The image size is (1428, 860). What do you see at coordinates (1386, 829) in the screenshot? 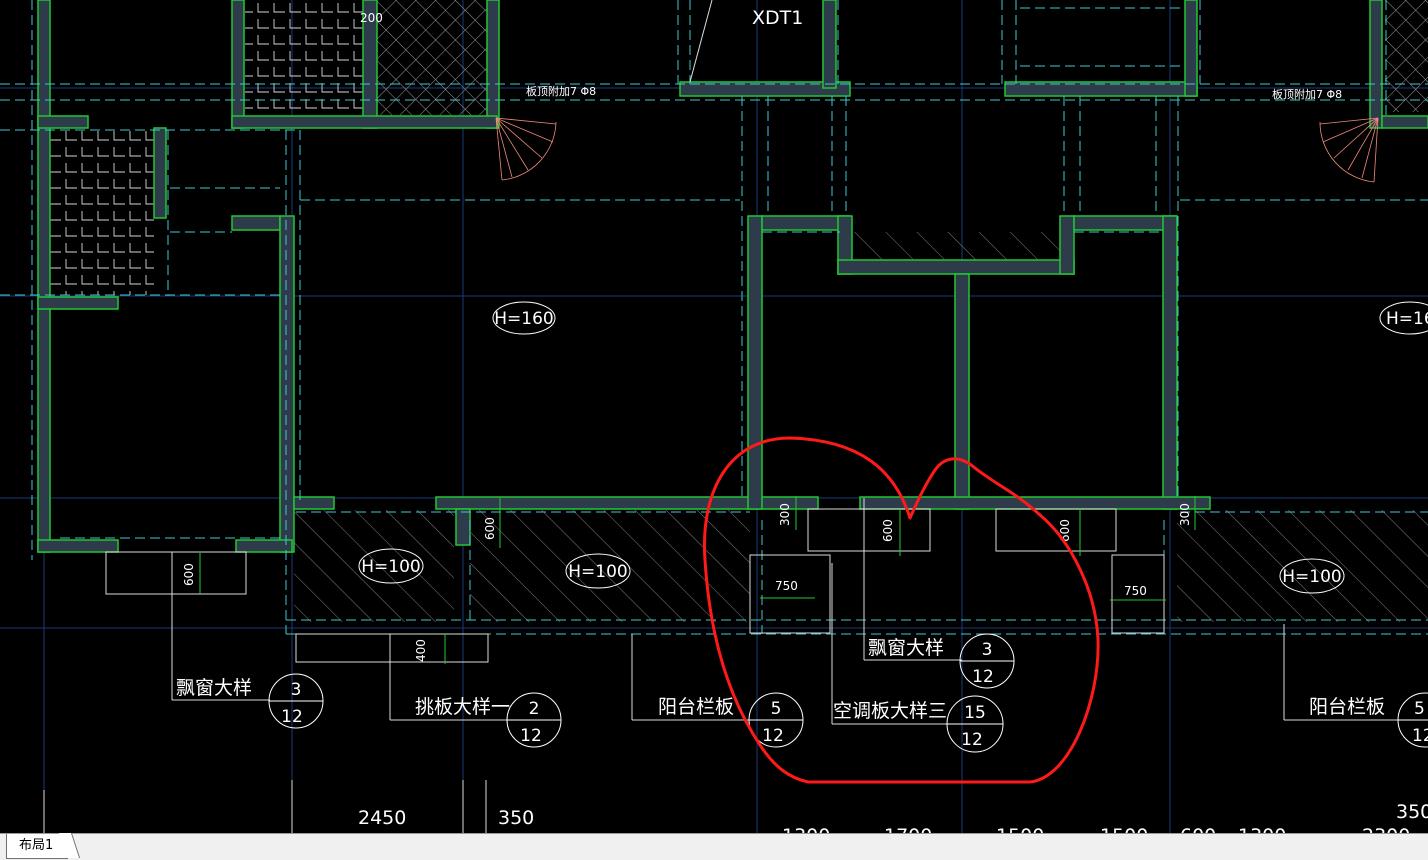
I see `bottom-dimension: 2300` at bounding box center [1386, 829].